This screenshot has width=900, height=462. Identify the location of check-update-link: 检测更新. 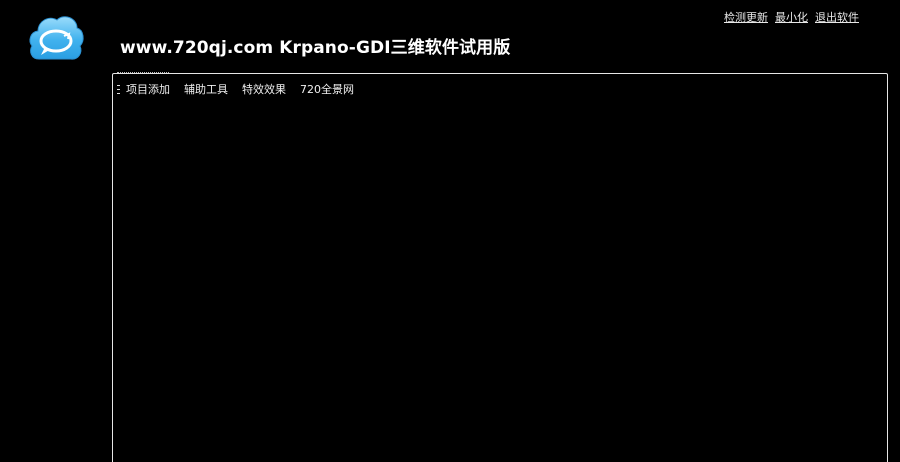
(746, 17).